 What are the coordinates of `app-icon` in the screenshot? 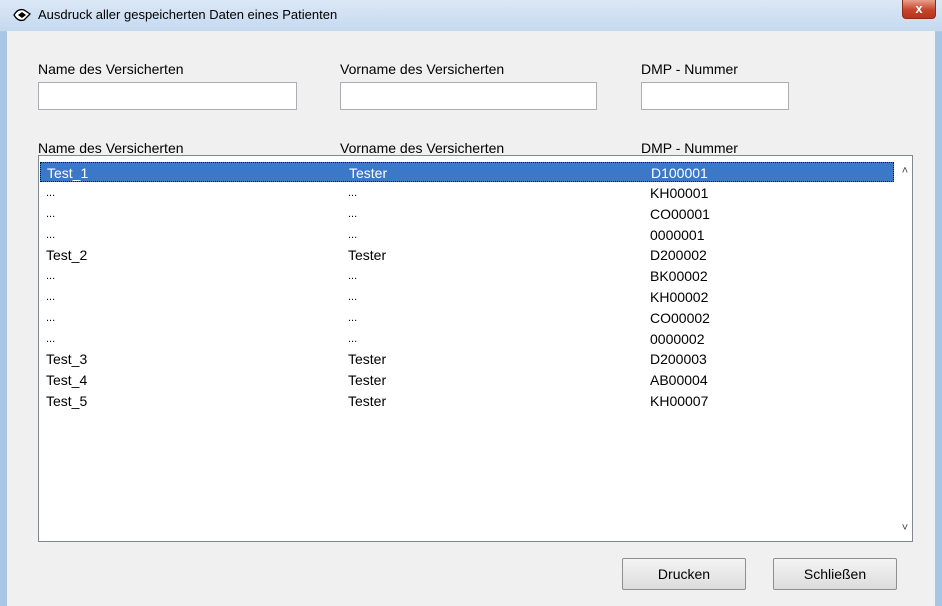 It's located at (22, 15).